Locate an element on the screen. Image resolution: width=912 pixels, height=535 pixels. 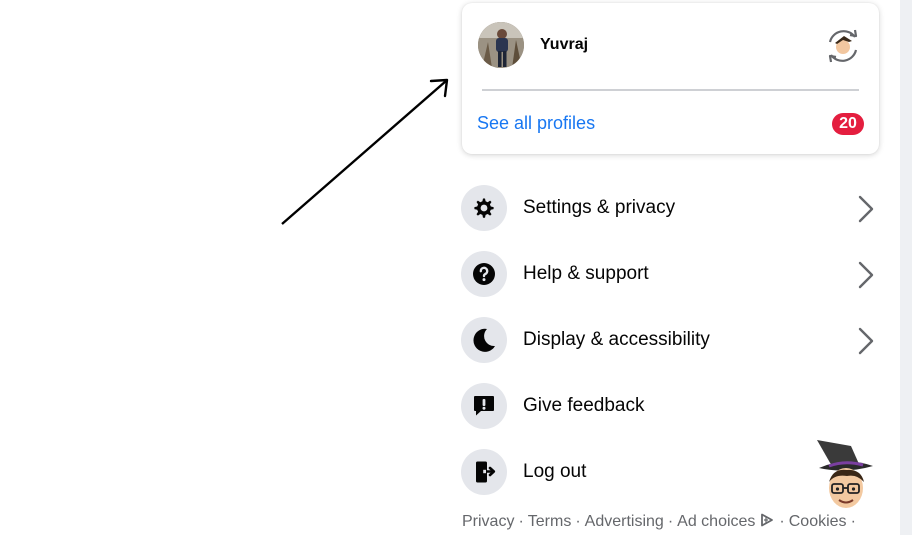
menu-label: Give feedback is located at coordinates (584, 405).